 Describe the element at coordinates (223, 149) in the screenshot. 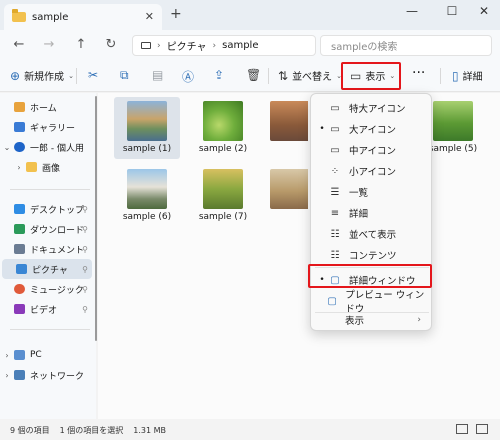

I see `file-name: sample (2)` at that location.